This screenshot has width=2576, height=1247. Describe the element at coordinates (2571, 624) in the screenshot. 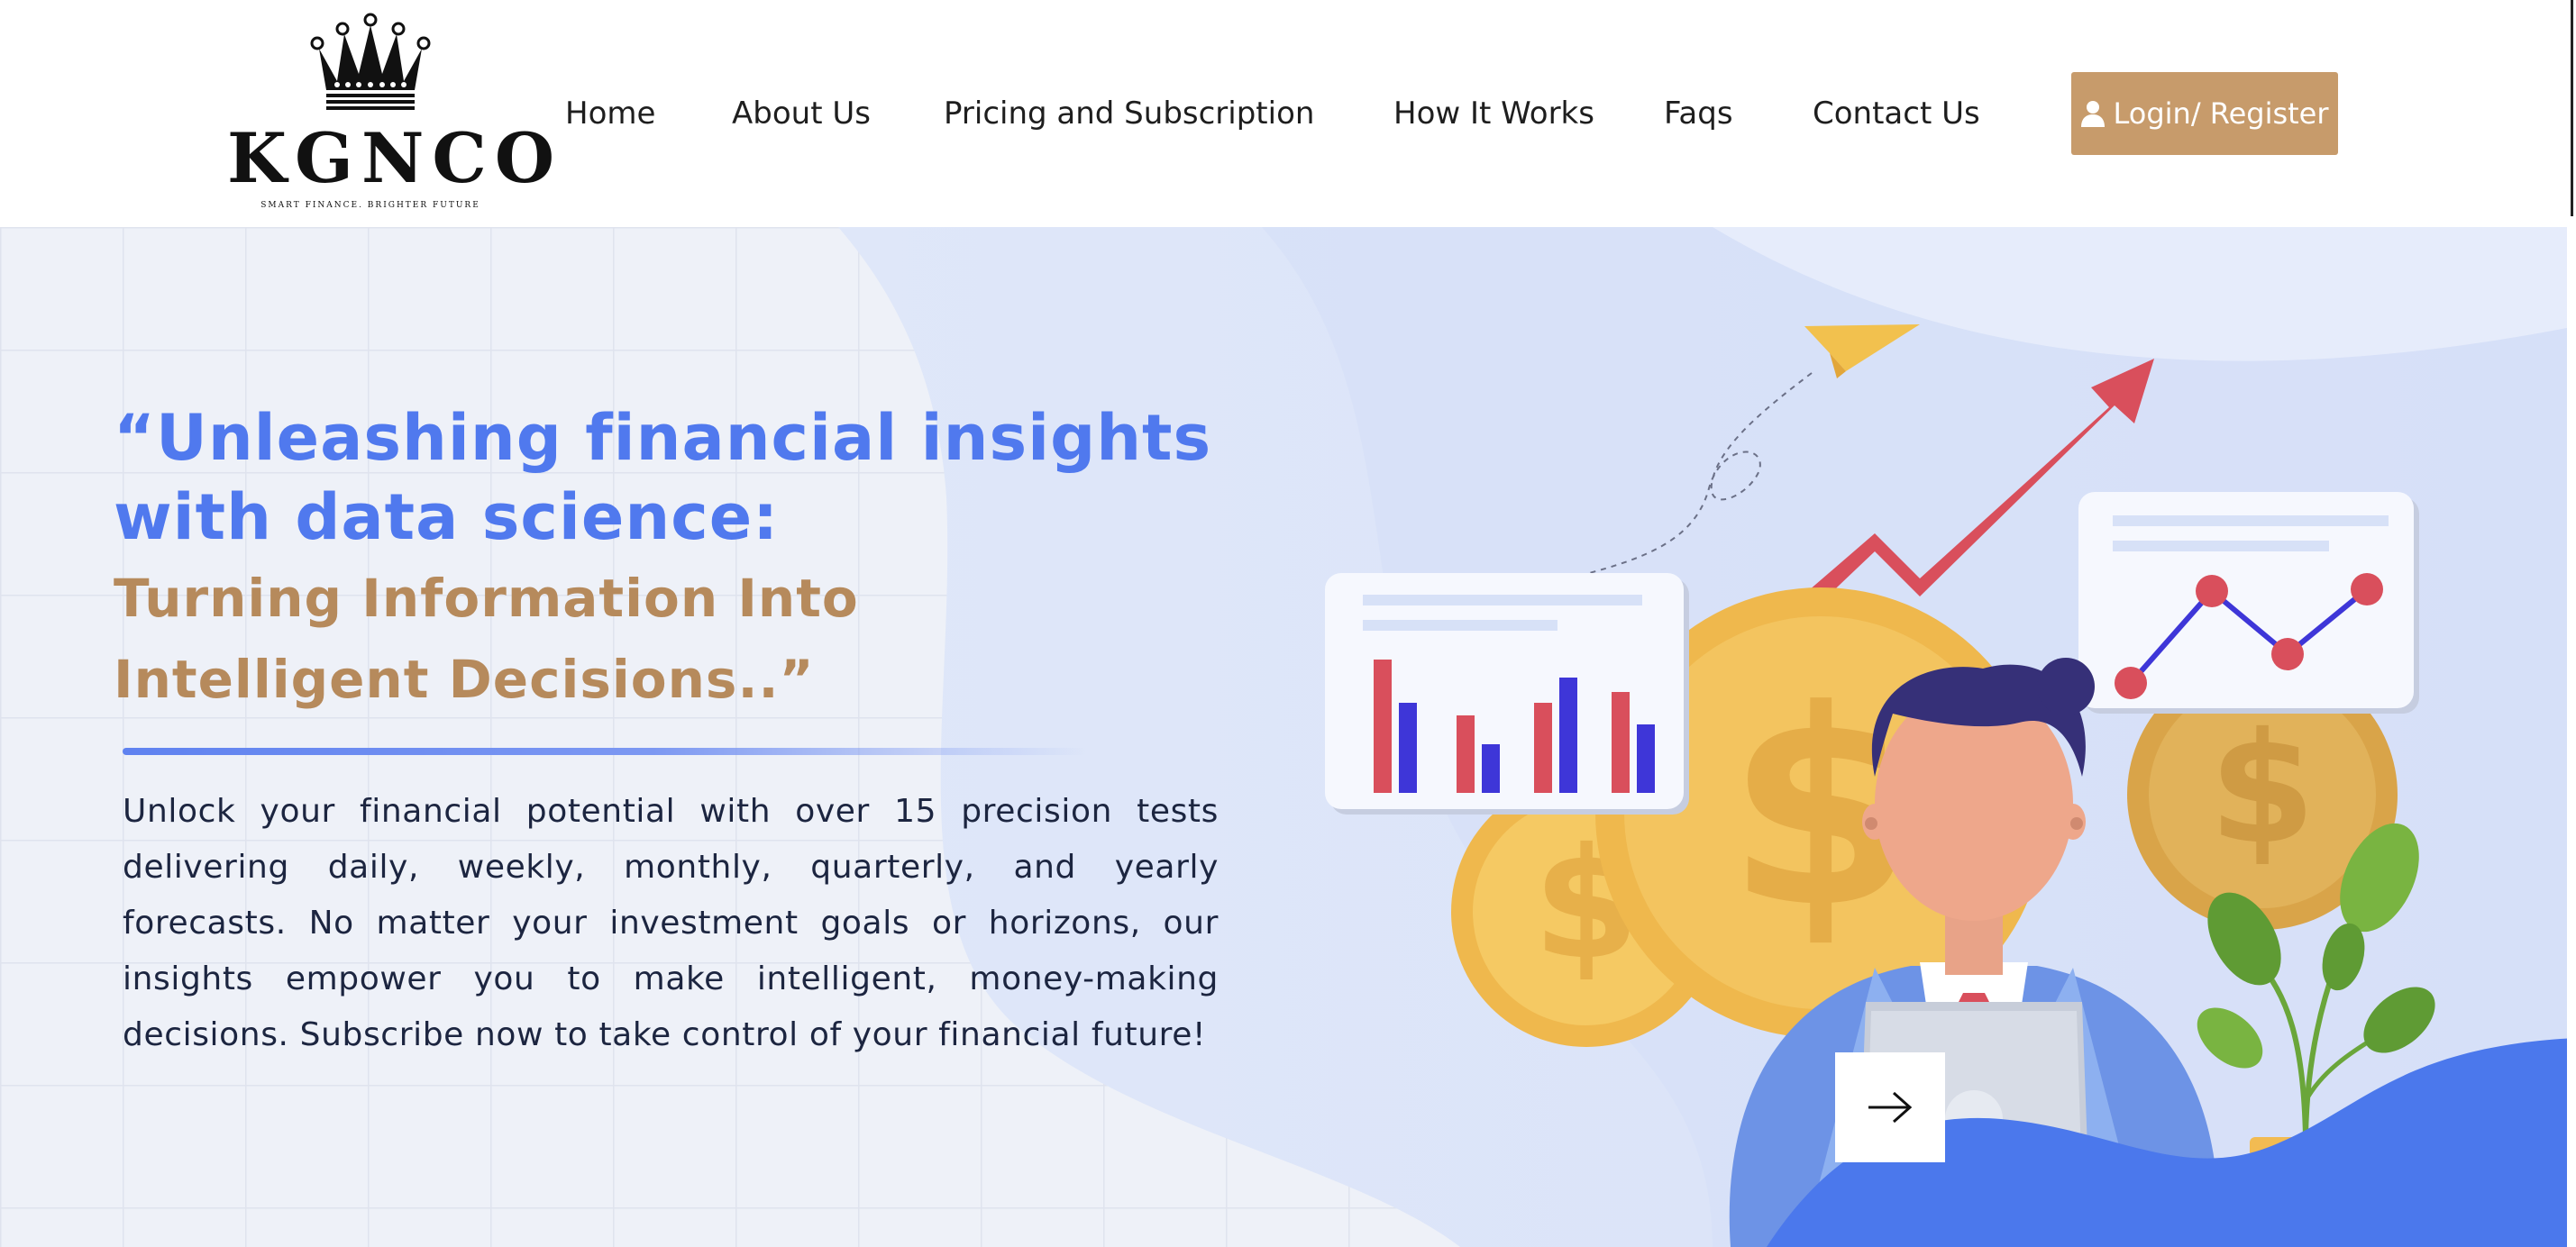

I see `scrollbar-edge` at that location.